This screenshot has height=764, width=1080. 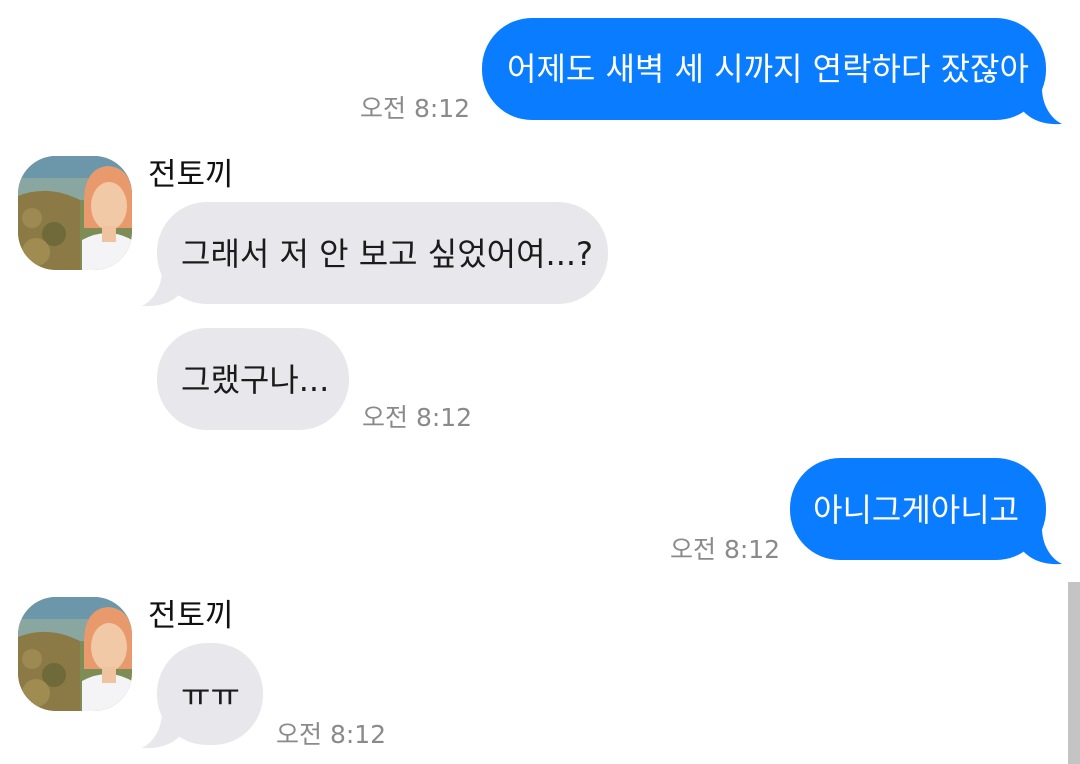 I want to click on incoming-message-bubble: 그래서 저 안 보고 싶었어여...?, so click(x=382, y=253).